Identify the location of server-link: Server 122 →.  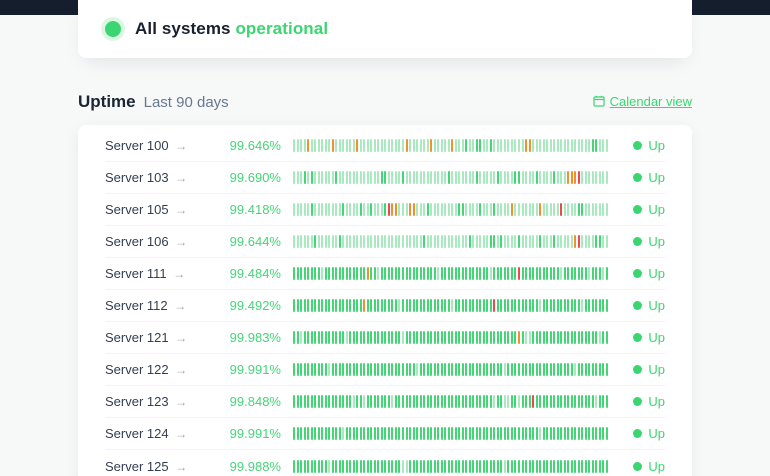
(164, 369).